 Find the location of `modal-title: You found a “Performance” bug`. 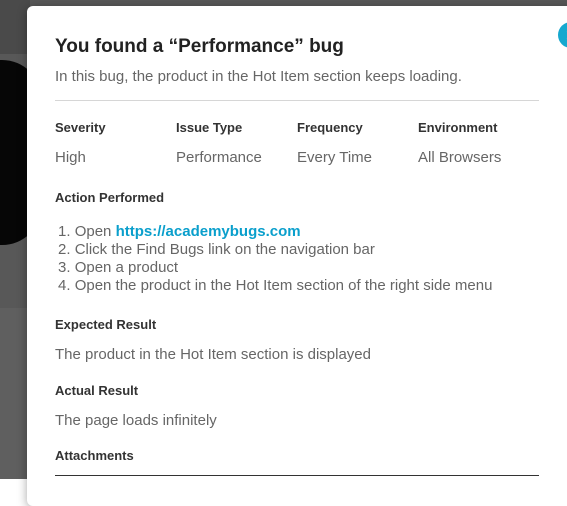

modal-title: You found a “Performance” bug is located at coordinates (199, 46).